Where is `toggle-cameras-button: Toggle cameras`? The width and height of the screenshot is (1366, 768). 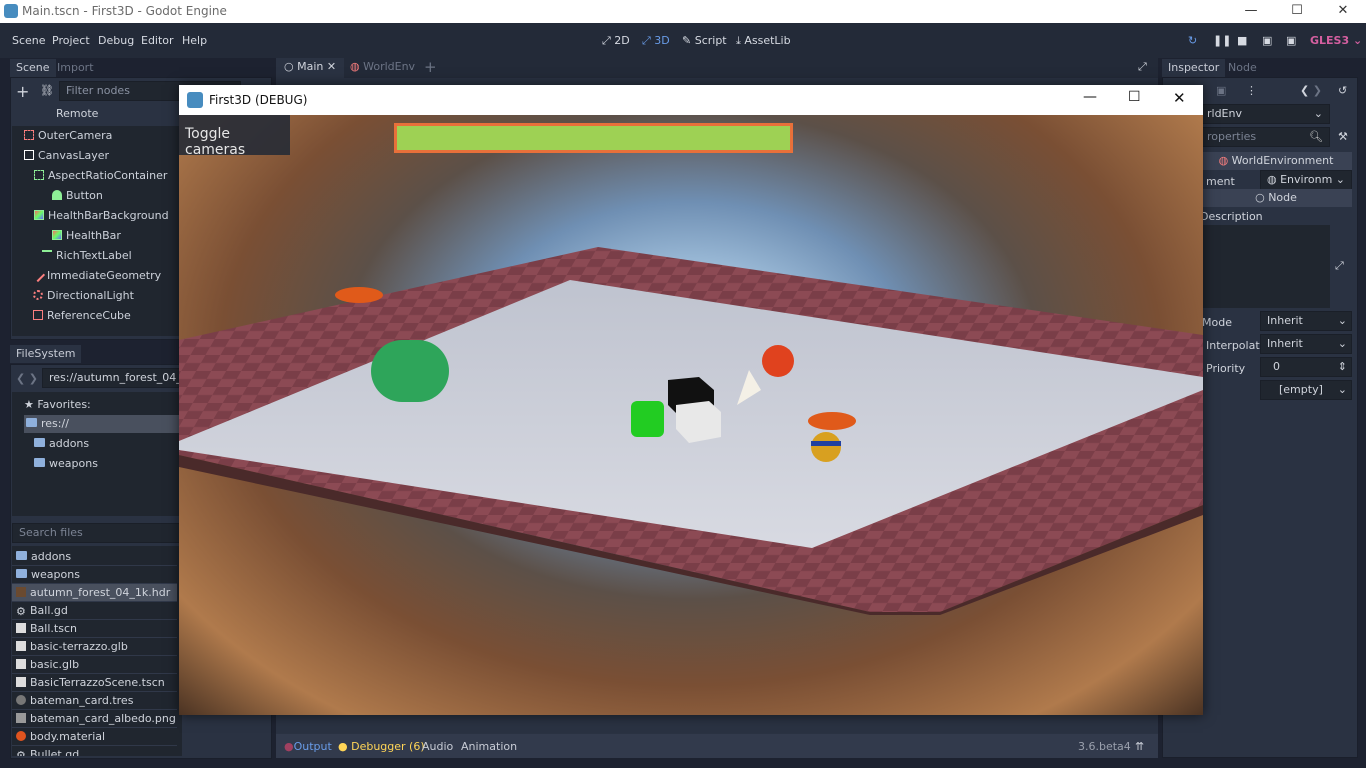
toggle-cameras-button: Toggle cameras is located at coordinates (234, 136).